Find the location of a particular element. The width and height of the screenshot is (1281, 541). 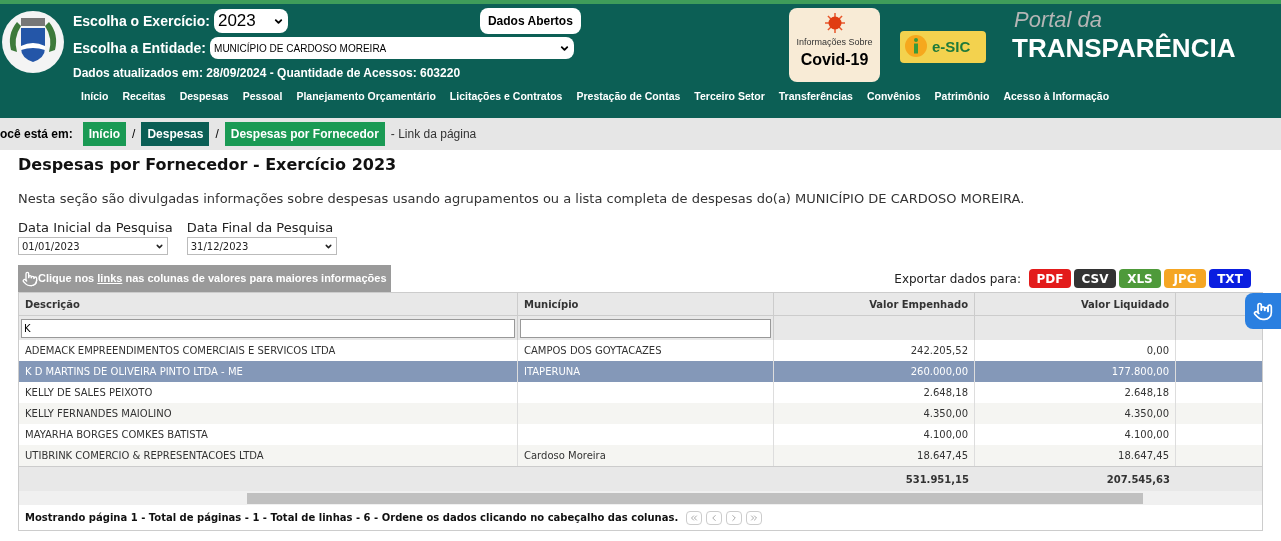

column-filter-field is located at coordinates (645, 328).